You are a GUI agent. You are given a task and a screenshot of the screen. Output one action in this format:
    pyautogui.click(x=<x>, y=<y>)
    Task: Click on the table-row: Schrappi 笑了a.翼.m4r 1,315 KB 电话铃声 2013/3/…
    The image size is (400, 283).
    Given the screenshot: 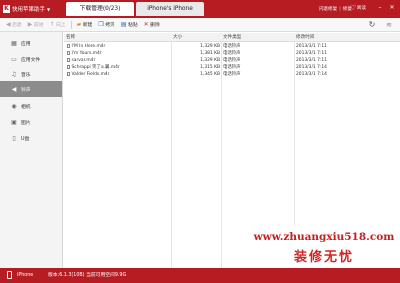 What is the action you would take?
    pyautogui.click(x=232, y=67)
    